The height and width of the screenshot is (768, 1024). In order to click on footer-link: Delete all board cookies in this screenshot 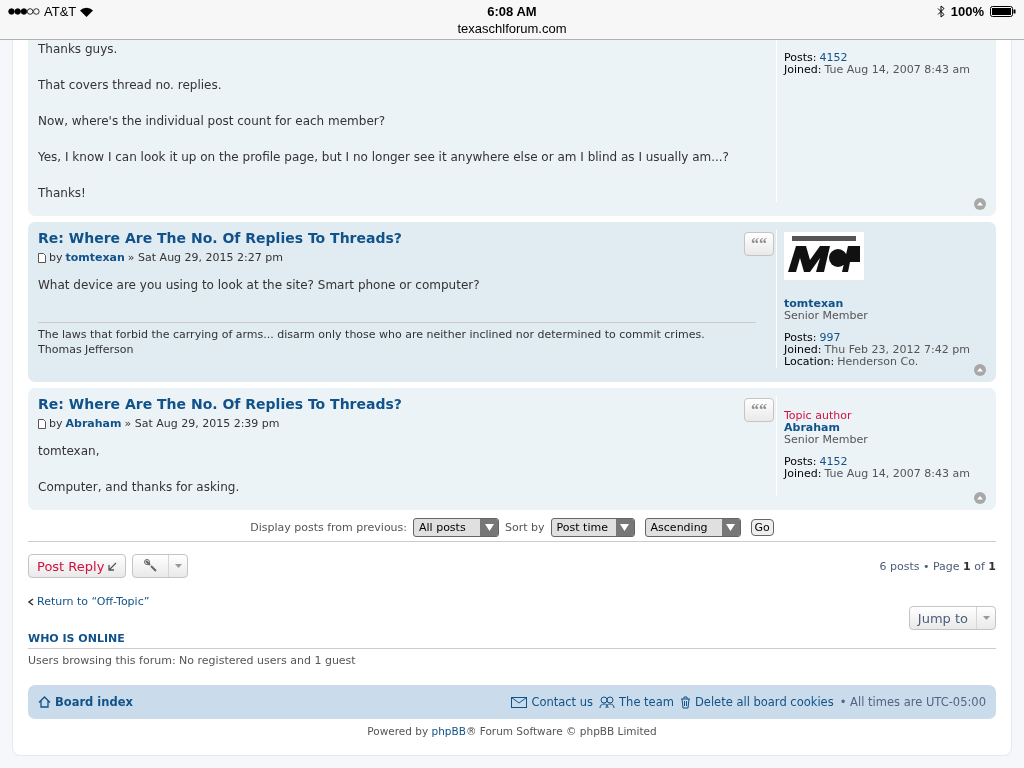, I will do `click(756, 702)`.